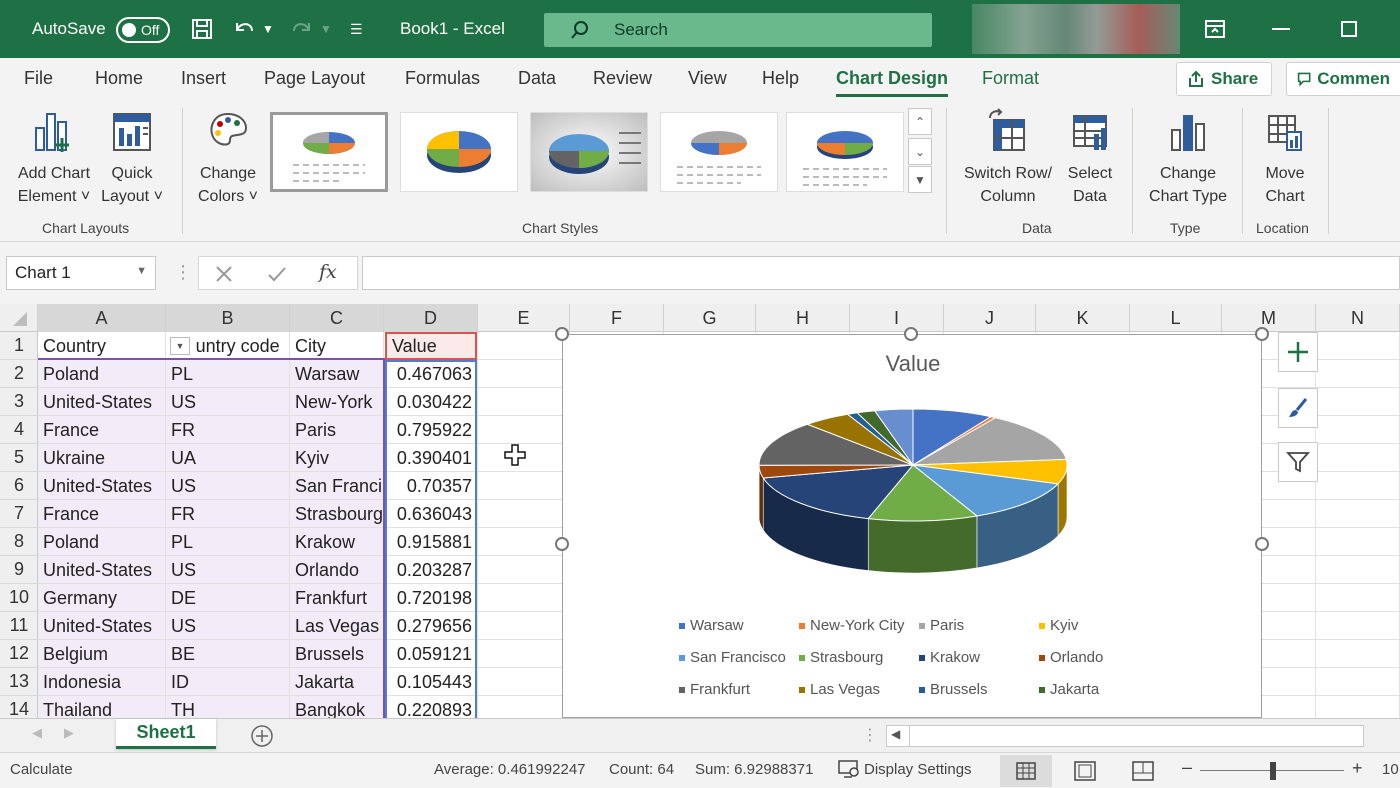  What do you see at coordinates (1026, 771) in the screenshot?
I see `normal-view-button` at bounding box center [1026, 771].